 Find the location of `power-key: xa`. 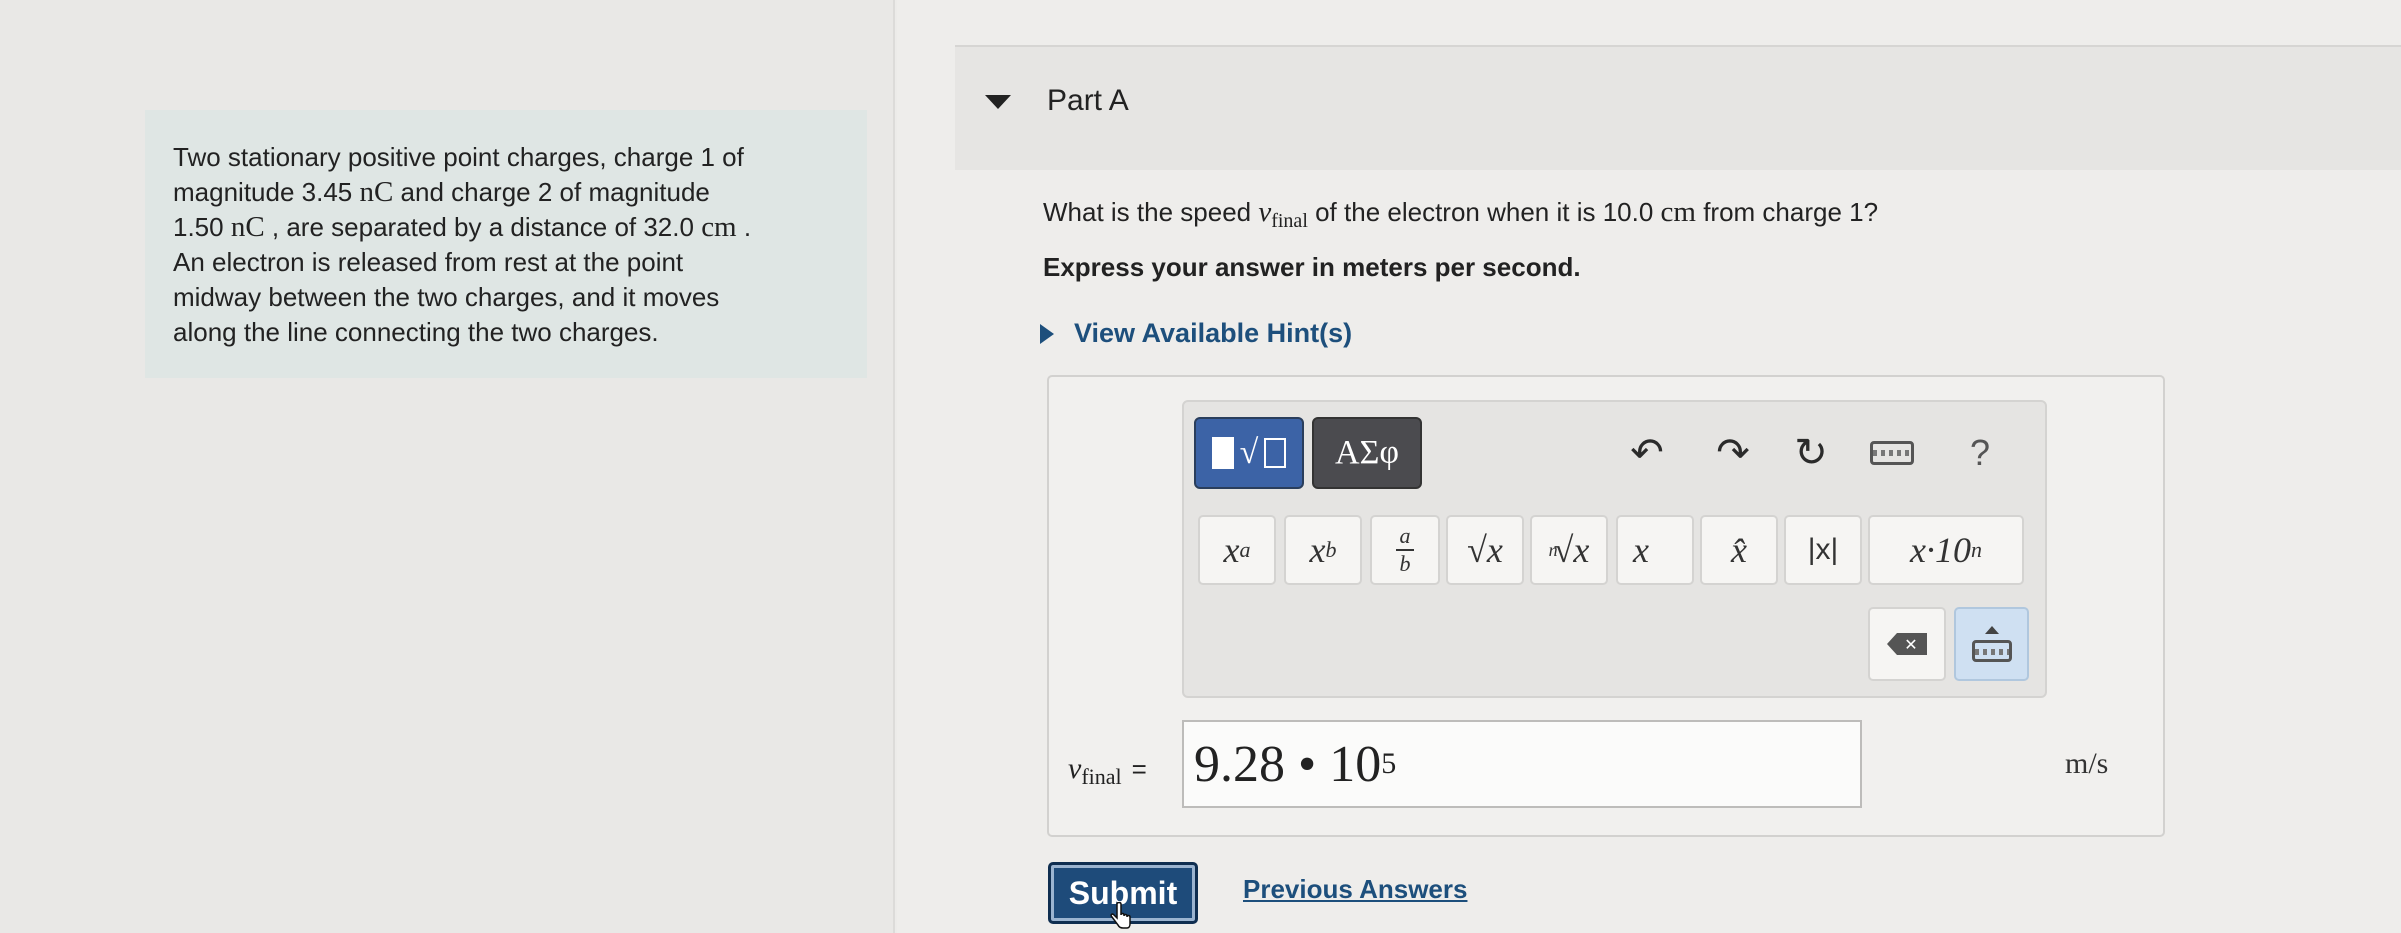

power-key: xa is located at coordinates (1237, 550).